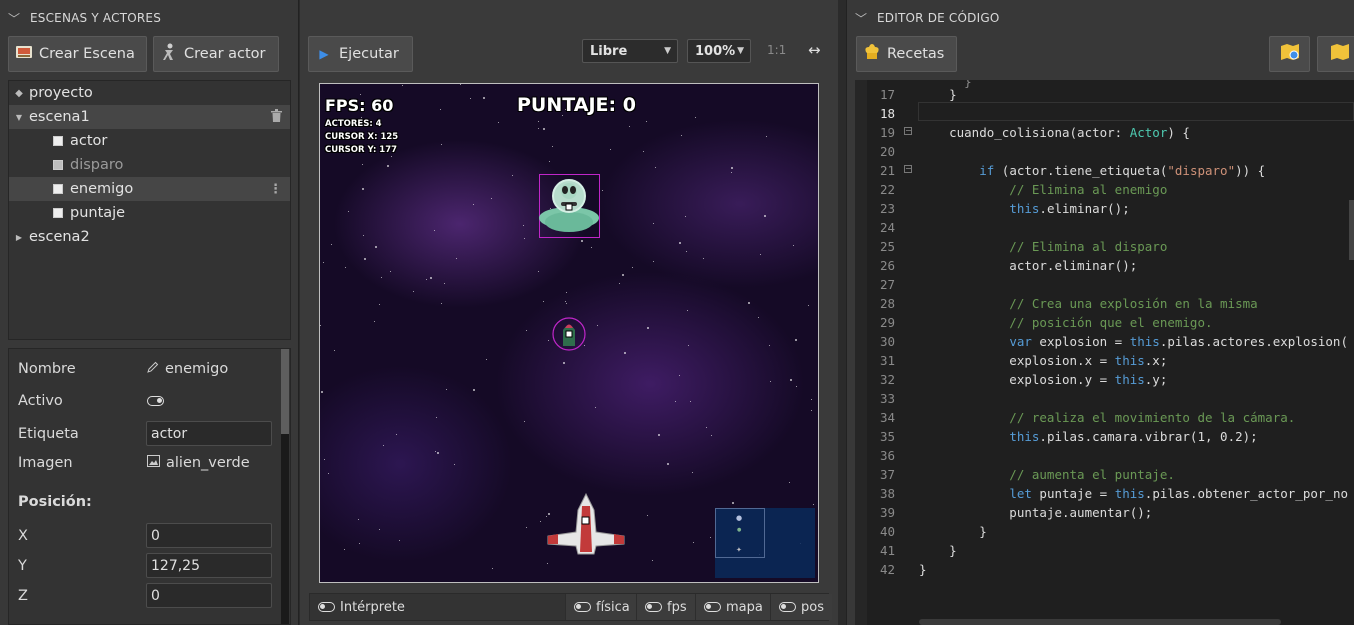 Image resolution: width=1354 pixels, height=625 pixels. What do you see at coordinates (601, 607) in the screenshot?
I see `physics-toggle: física` at bounding box center [601, 607].